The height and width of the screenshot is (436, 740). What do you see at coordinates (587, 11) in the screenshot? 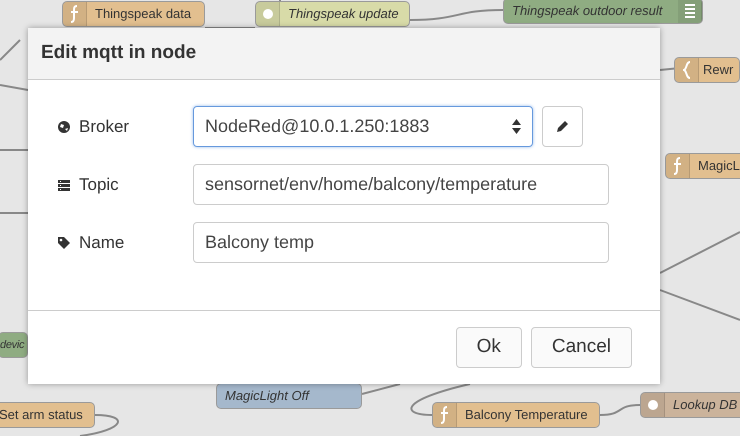
I see `node-label: Thingspeak outdoor result` at bounding box center [587, 11].